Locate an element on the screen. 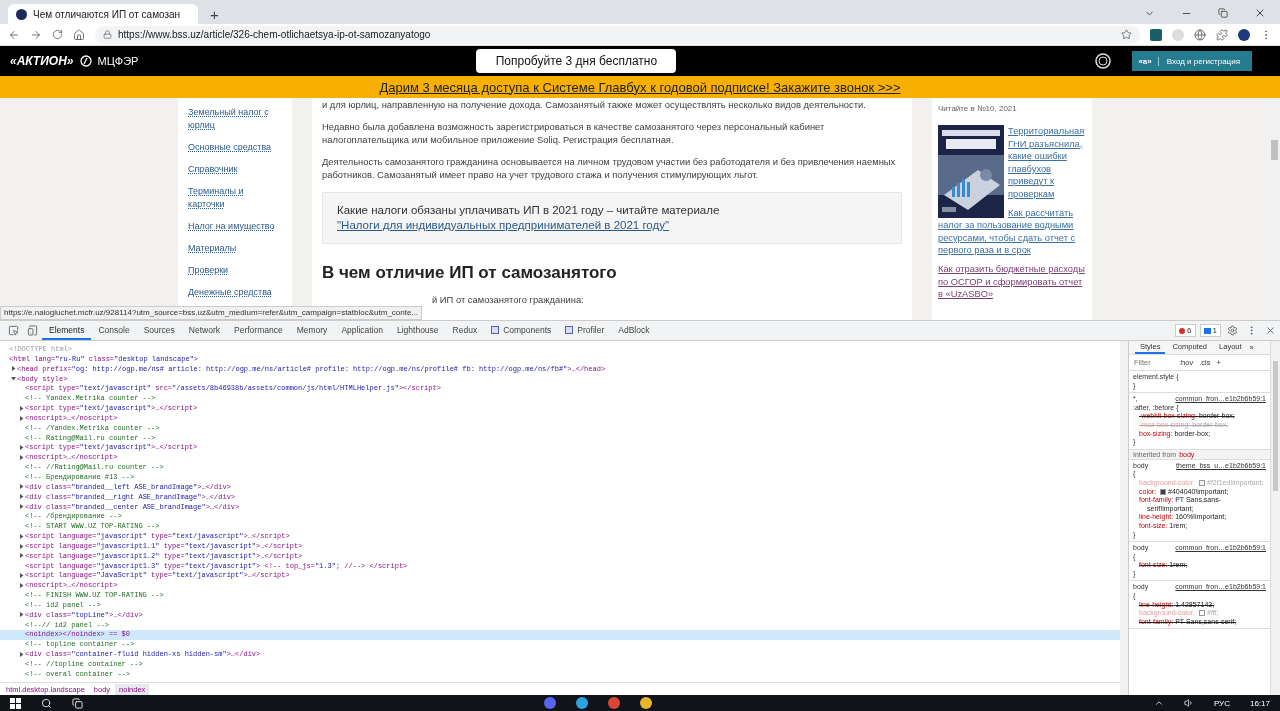 The image size is (1280, 711). article-paragraph: Недавно была добавлена возможность зарегистрироваться в качестве самозанятого через персональный кабинет налогоплательщика или мобильное приложение Soliq. Регистрация бесплатная. is located at coordinates (574, 133).